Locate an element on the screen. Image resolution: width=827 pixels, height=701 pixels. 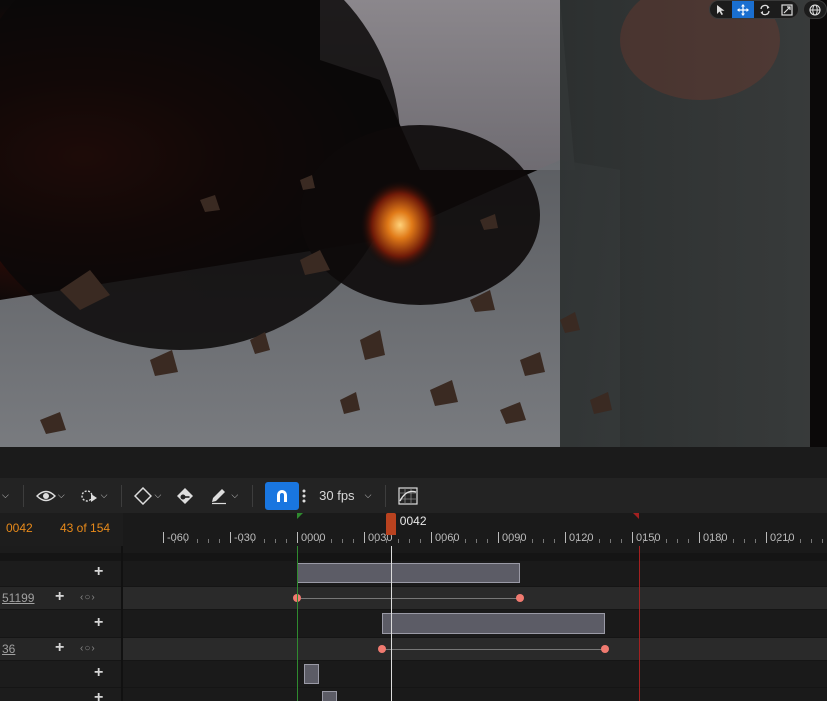
property-row-header: 36 + ‹○› is located at coordinates (60, 649).